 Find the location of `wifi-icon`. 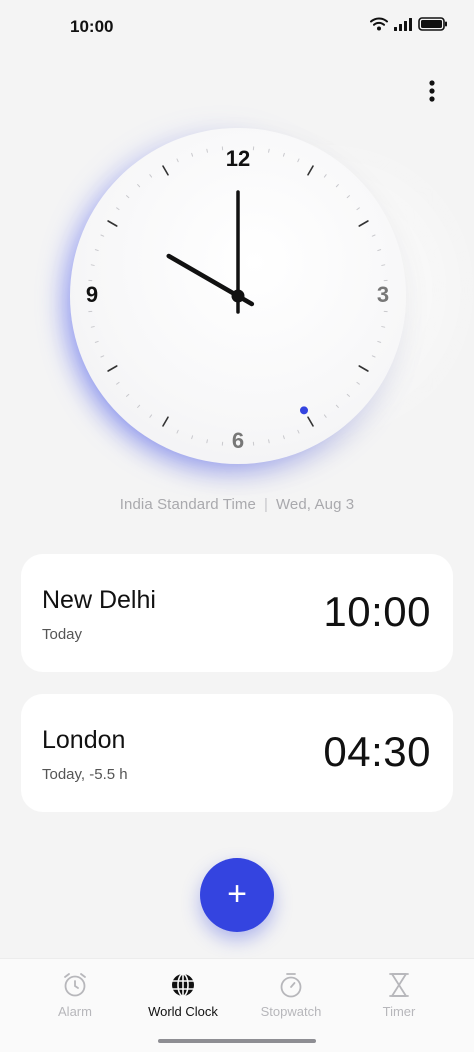

wifi-icon is located at coordinates (379, 24).